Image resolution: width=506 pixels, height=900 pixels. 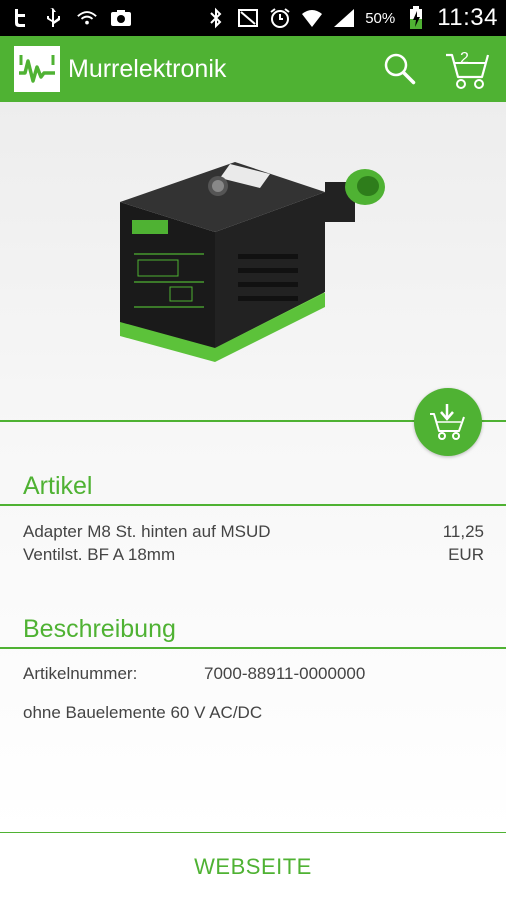 I want to click on description-text: ohne Bauelemente 60 V AC/DC, so click(x=143, y=712).